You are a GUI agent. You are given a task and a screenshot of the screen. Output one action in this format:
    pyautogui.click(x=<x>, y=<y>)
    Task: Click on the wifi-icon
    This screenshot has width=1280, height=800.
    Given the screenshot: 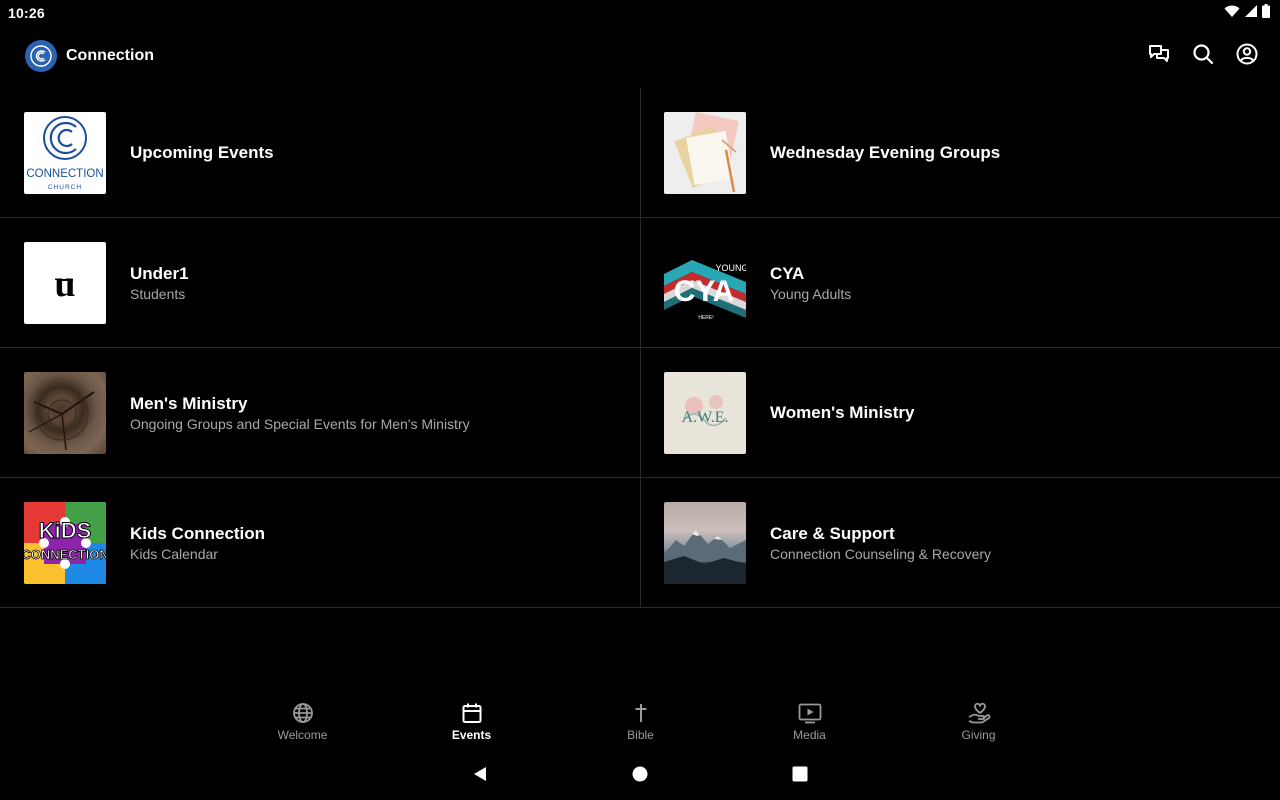 What is the action you would take?
    pyautogui.click(x=1232, y=13)
    